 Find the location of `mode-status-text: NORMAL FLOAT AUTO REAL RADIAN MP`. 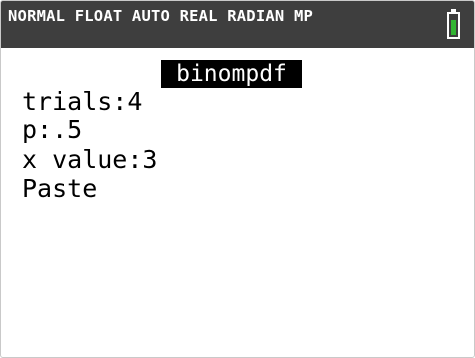

mode-status-text: NORMAL FLOAT AUTO REAL RADIAN MP is located at coordinates (161, 16).